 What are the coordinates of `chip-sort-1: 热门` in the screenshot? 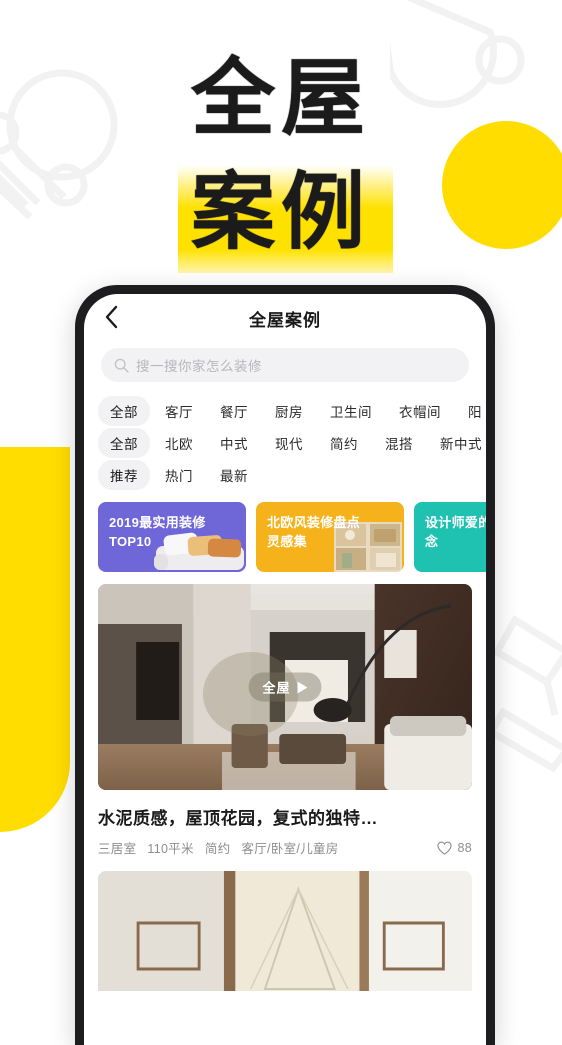 It's located at (179, 475).